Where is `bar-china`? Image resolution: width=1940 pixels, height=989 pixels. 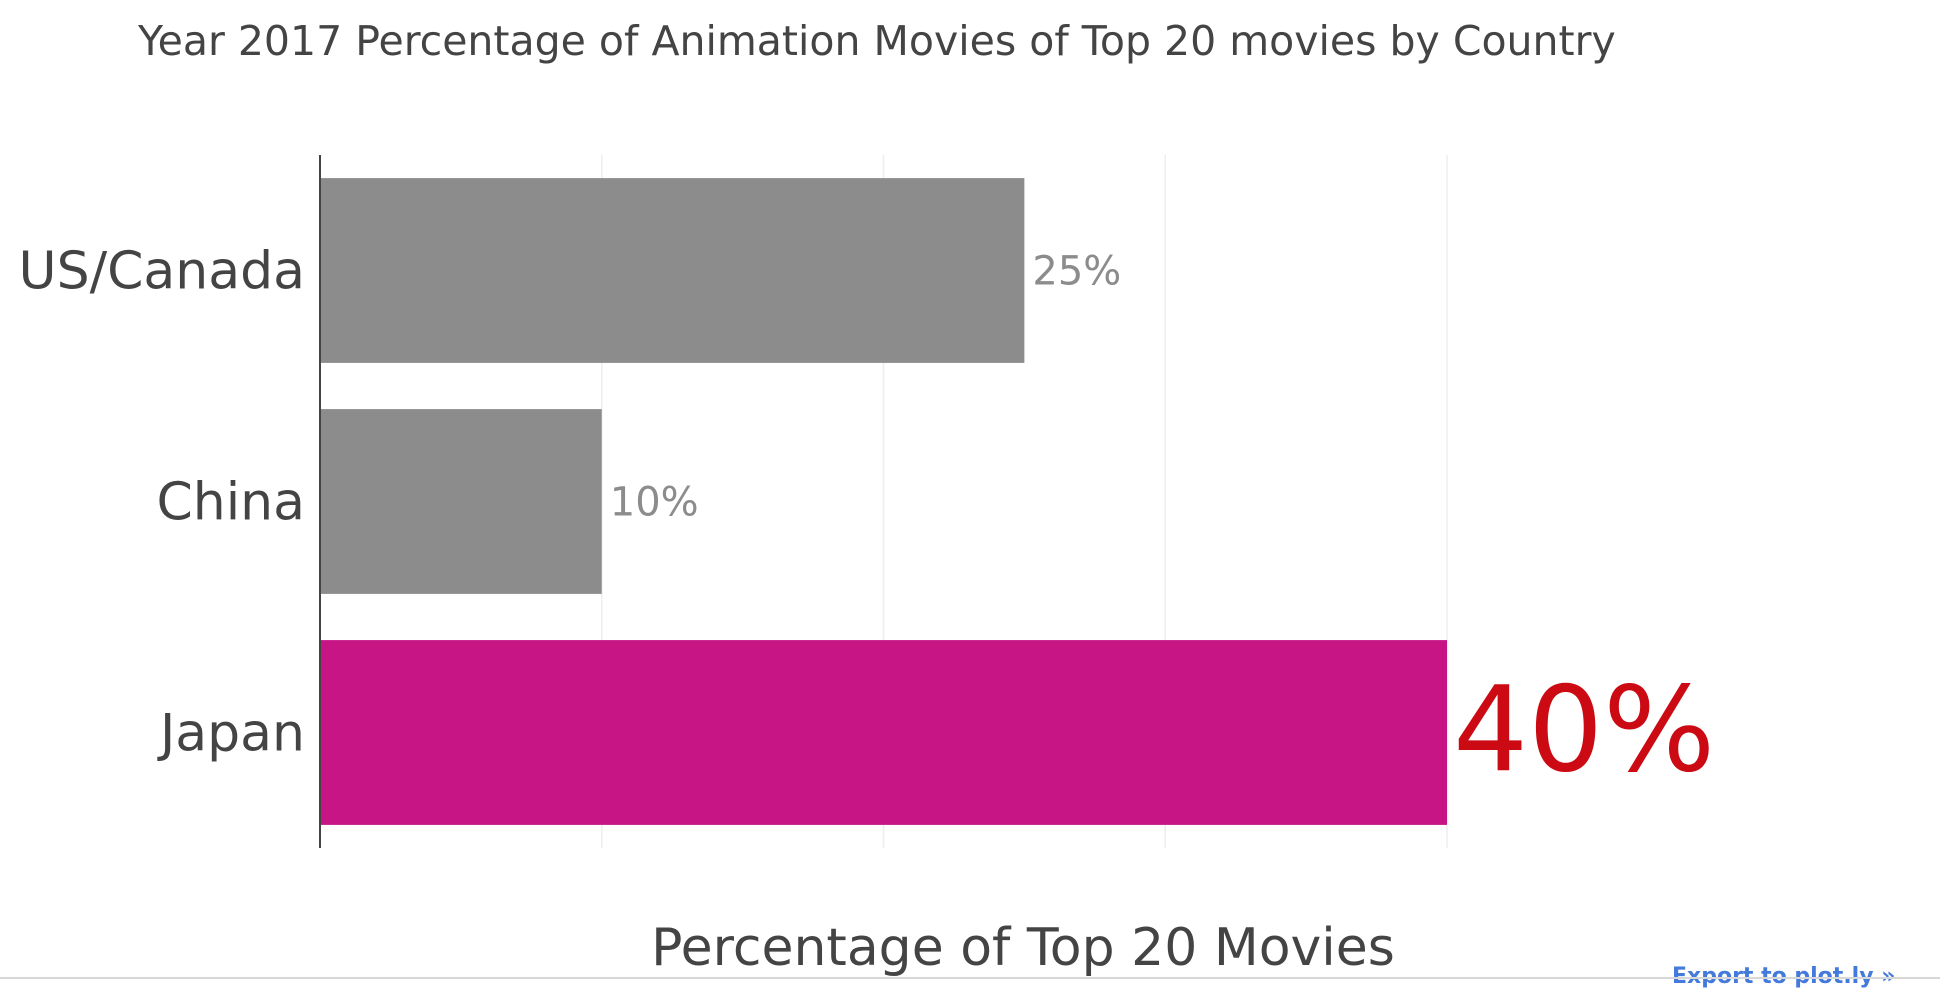 bar-china is located at coordinates (461, 501).